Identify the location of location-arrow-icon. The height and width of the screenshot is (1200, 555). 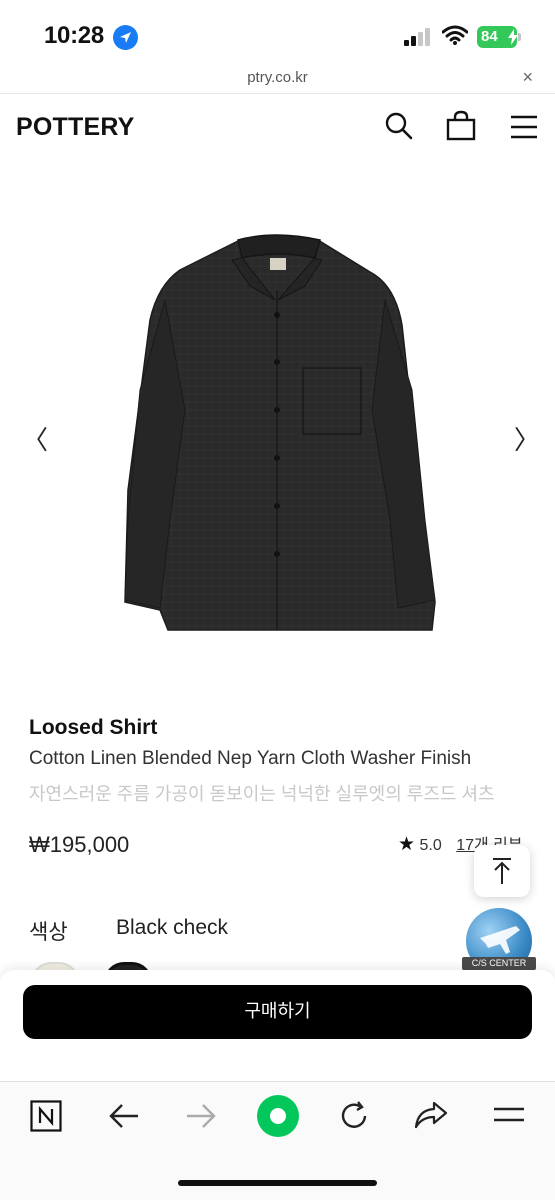
(125, 37).